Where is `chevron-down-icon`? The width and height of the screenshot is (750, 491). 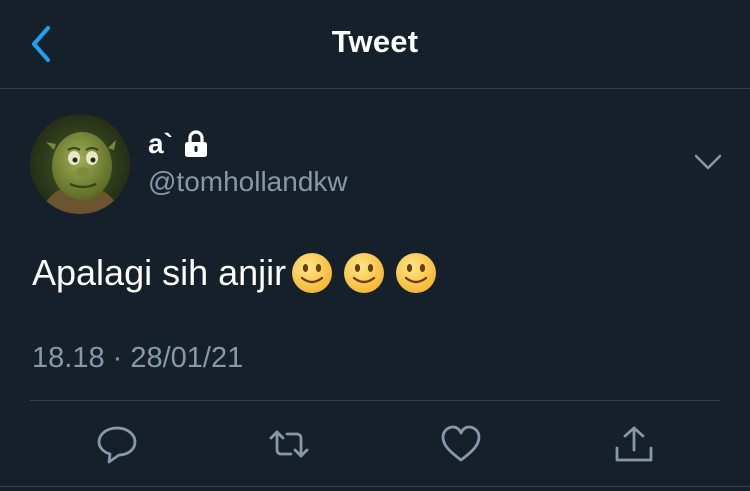 chevron-down-icon is located at coordinates (708, 162).